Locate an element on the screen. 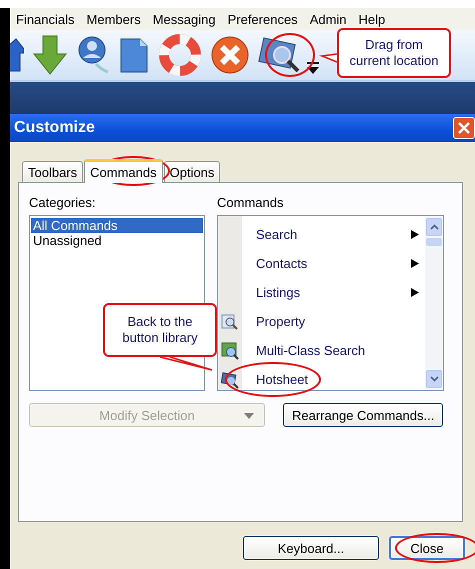  tab: Commands is located at coordinates (123, 171).